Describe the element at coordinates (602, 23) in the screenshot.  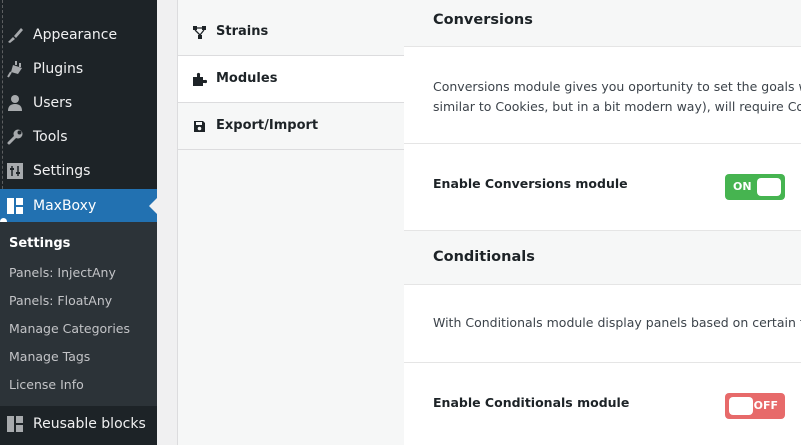
I see `conversions-section-header: Conversions` at that location.